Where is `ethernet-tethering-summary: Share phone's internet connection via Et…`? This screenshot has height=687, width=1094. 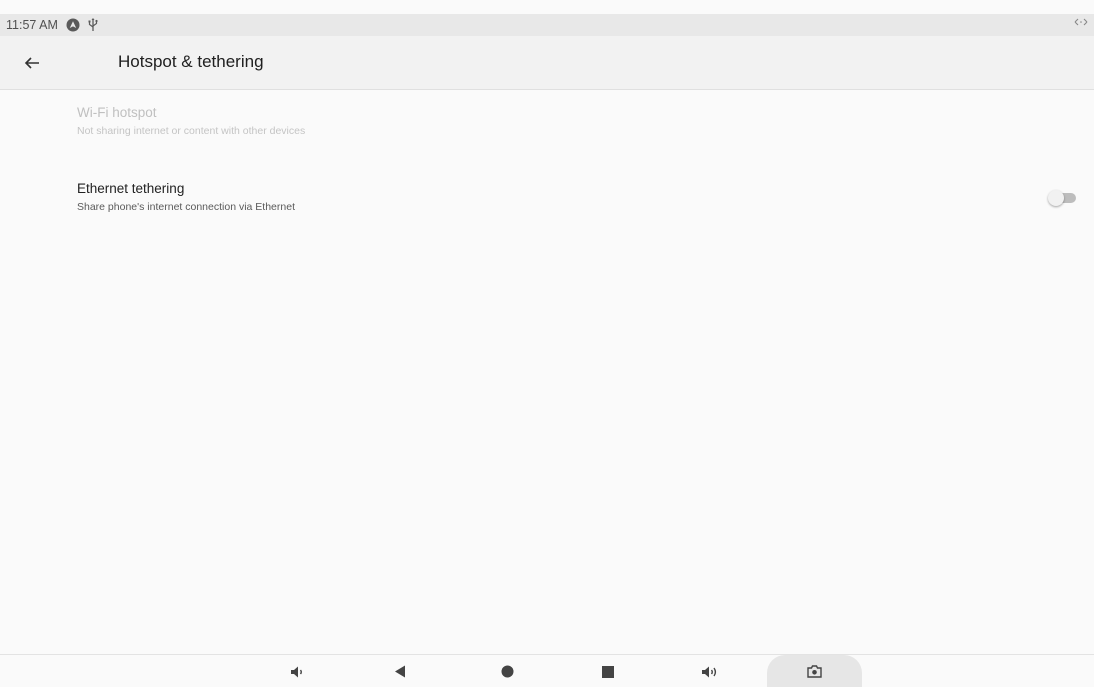 ethernet-tethering-summary: Share phone's internet connection via Et… is located at coordinates (186, 207).